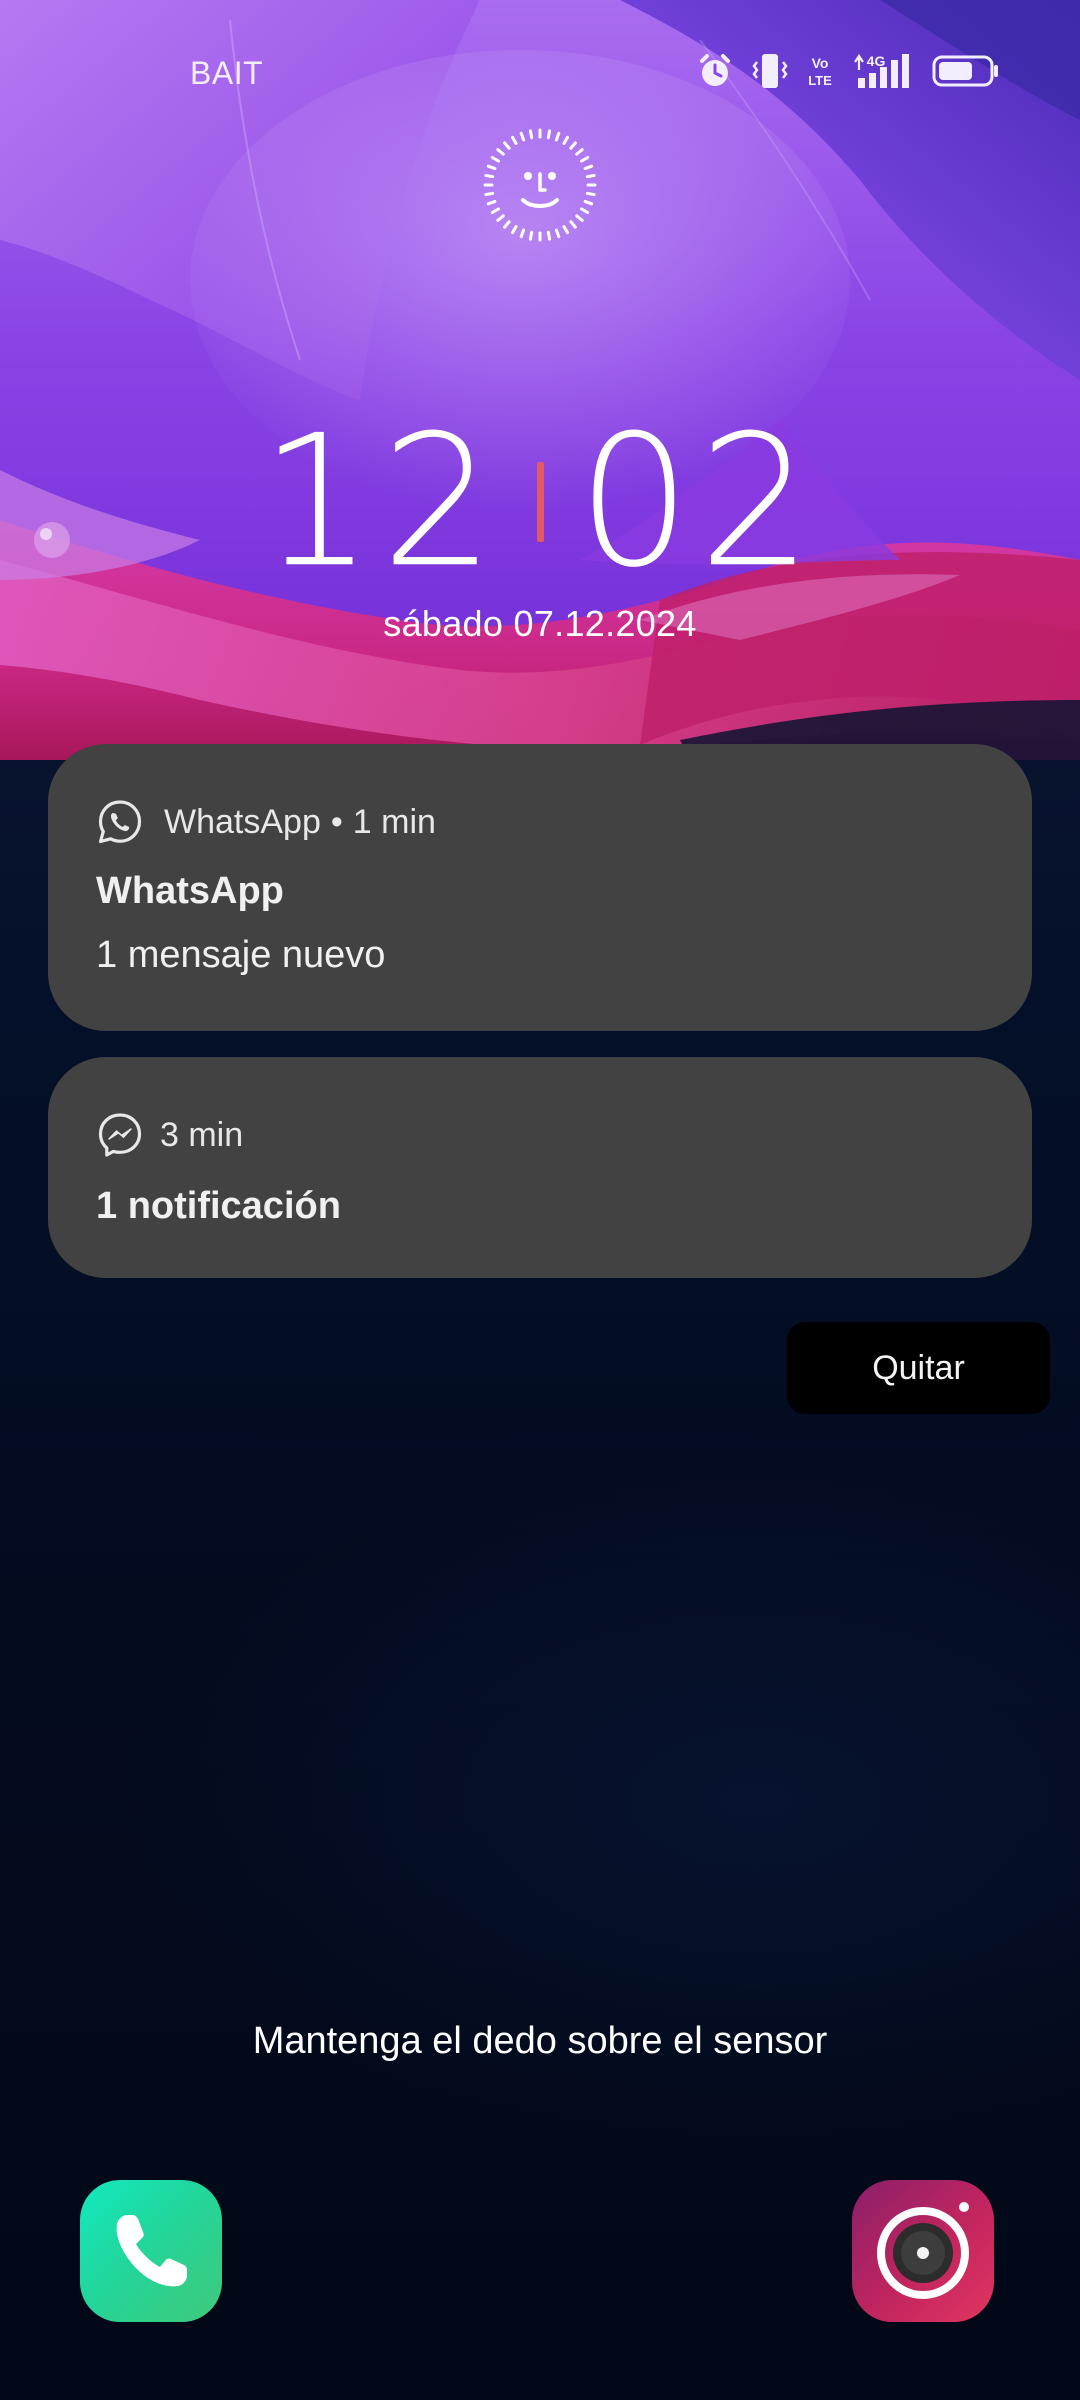 This screenshot has width=1080, height=2400. Describe the element at coordinates (227, 73) in the screenshot. I see `carrier-label: BAIT` at that location.